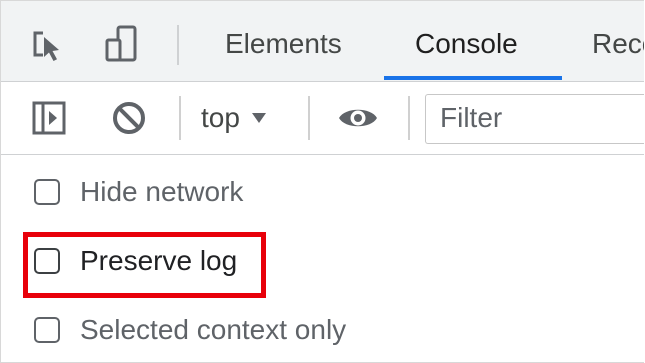 The image size is (645, 363). What do you see at coordinates (121, 44) in the screenshot?
I see `device-toolbar-icon` at bounding box center [121, 44].